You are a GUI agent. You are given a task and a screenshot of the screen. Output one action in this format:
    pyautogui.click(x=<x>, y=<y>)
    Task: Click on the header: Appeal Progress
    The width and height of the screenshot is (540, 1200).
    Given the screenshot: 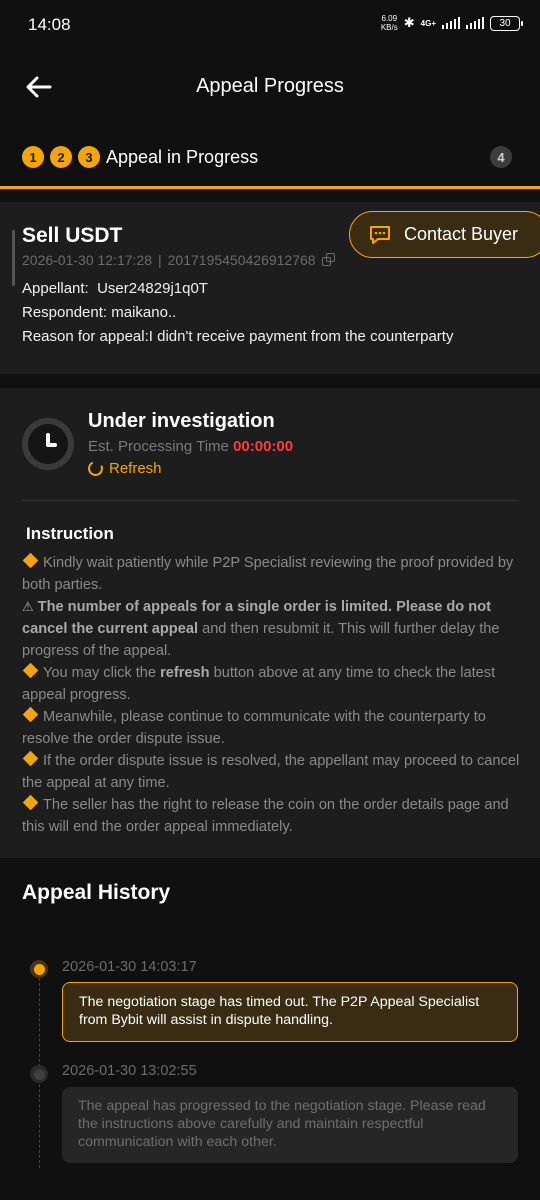 What is the action you would take?
    pyautogui.click(x=270, y=86)
    